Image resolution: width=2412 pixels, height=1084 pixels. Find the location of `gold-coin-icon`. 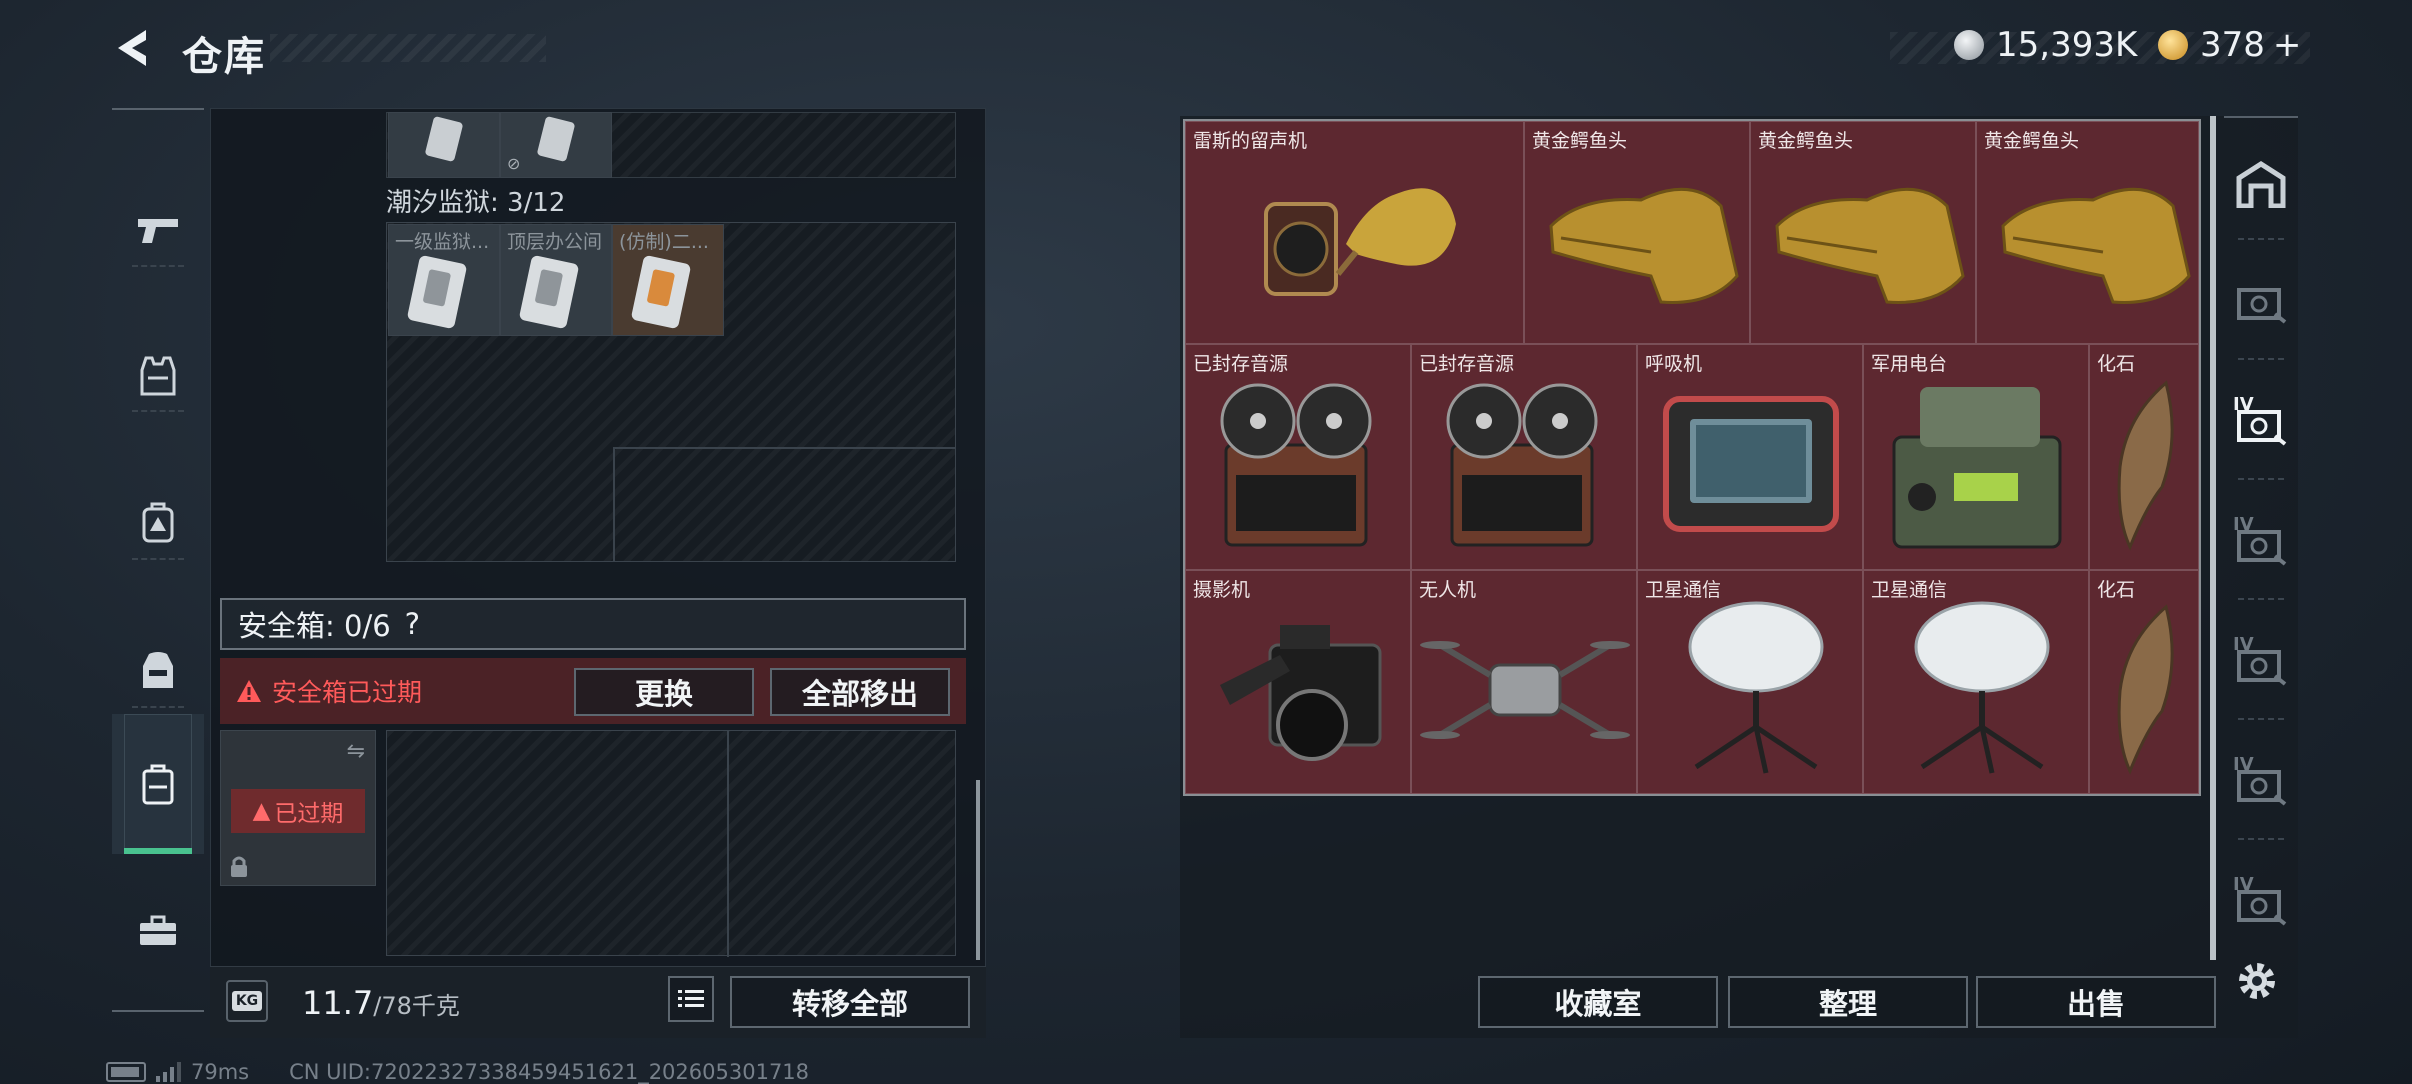

gold-coin-icon is located at coordinates (2173, 45).